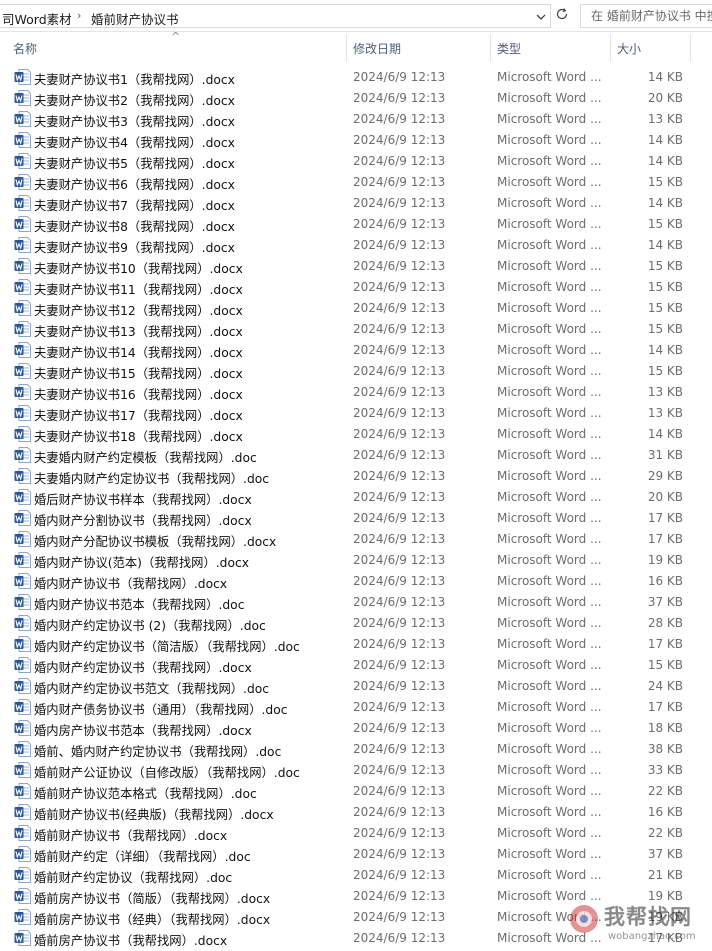  I want to click on column-header-date: 修改日期, so click(377, 48).